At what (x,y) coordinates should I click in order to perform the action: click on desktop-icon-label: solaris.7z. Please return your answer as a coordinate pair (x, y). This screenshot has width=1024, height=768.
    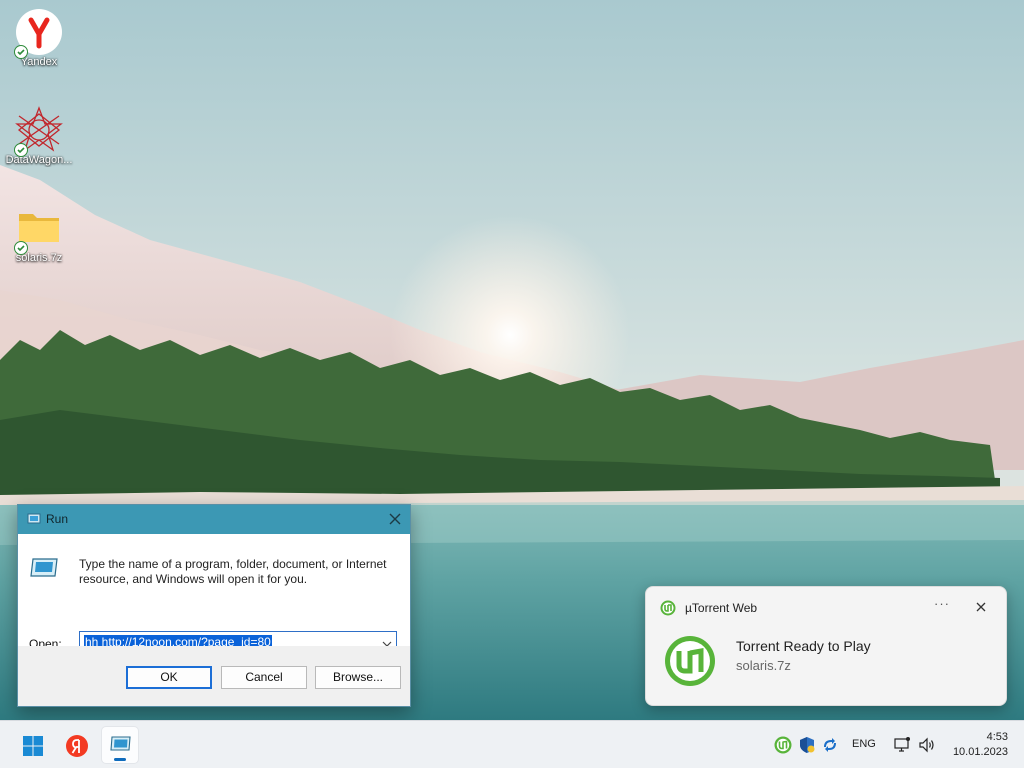
    Looking at the image, I should click on (39, 258).